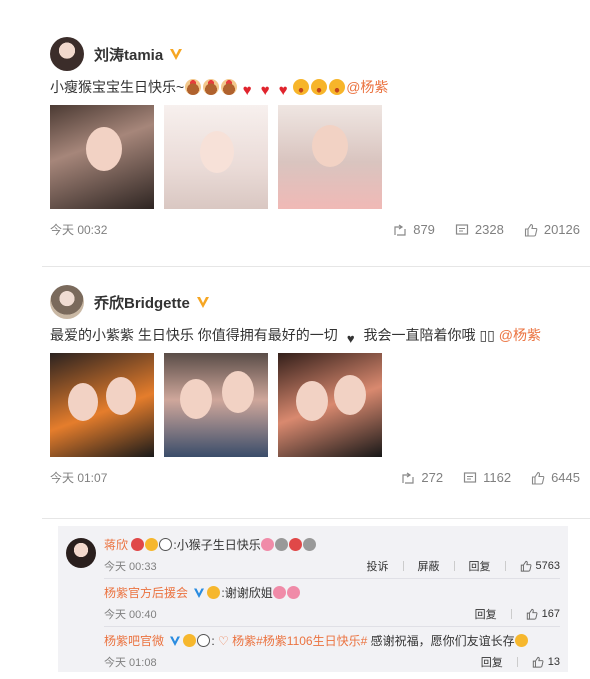 This screenshot has width=590, height=679. I want to click on commenter-name: 杨紫官方后援会, so click(146, 593).